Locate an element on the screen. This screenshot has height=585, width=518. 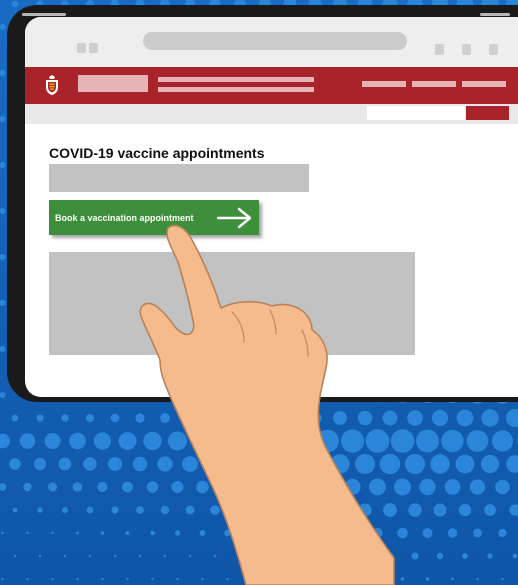
book-vaccination-button: Book a vaccination appointment is located at coordinates (154, 217).